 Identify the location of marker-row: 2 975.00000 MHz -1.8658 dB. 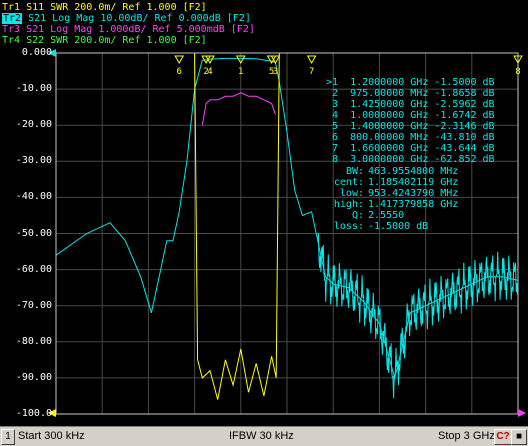
(410, 93).